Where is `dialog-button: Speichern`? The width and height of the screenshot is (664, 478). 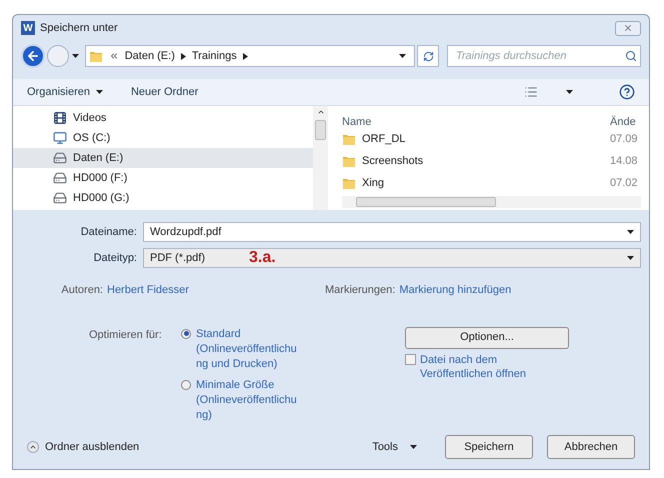 dialog-button: Speichern is located at coordinates (489, 447).